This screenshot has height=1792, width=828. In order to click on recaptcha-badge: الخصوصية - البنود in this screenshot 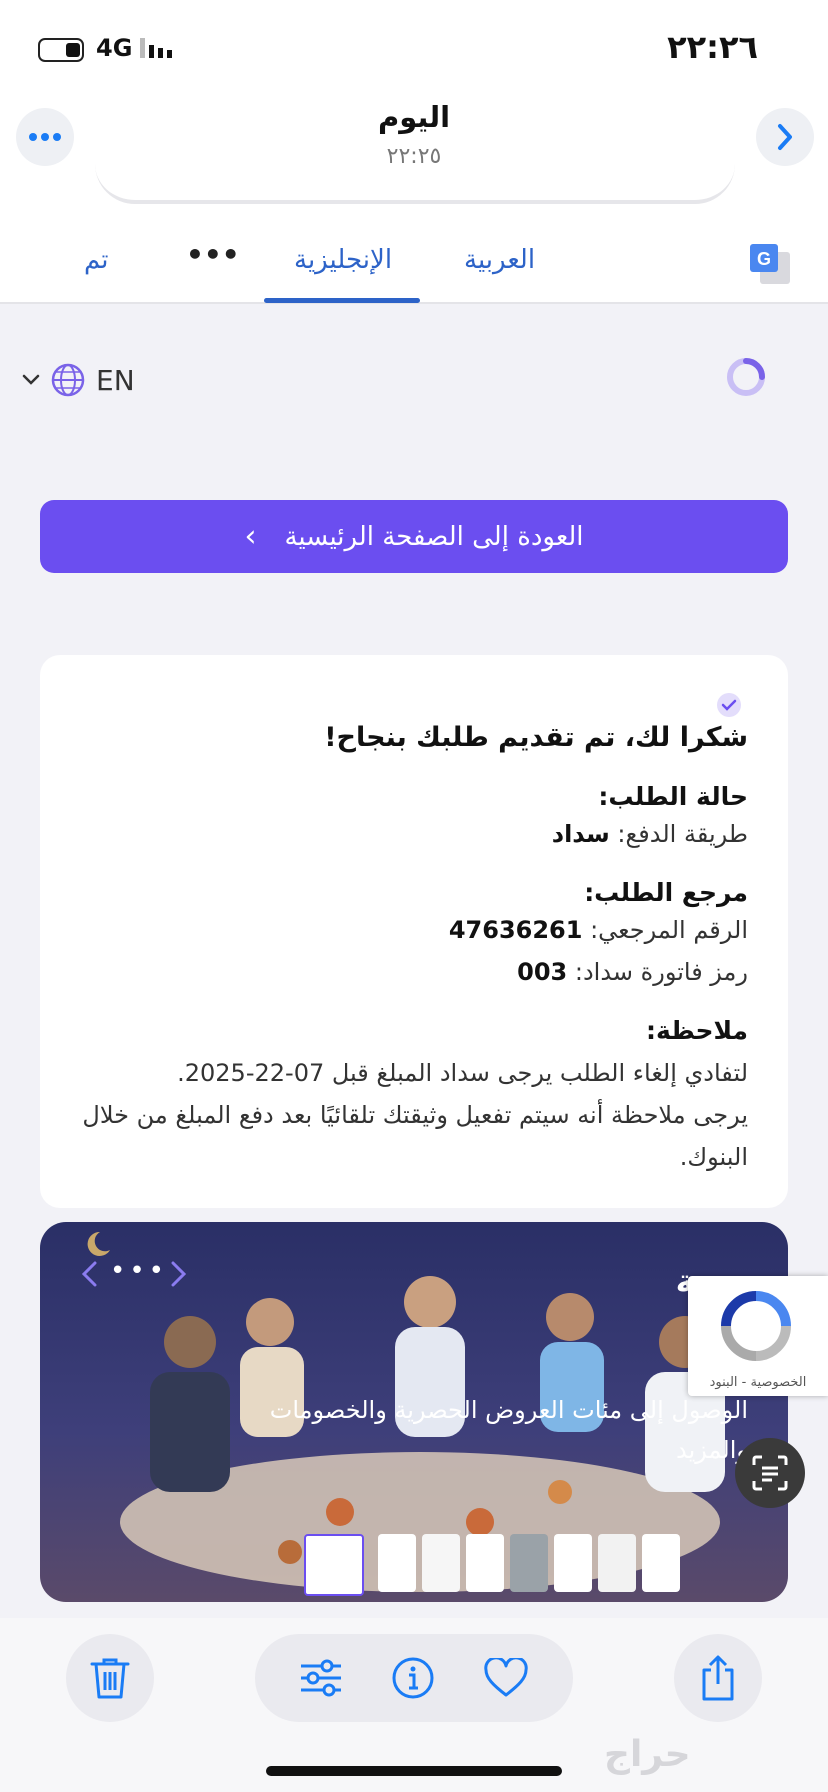, I will do `click(758, 1336)`.